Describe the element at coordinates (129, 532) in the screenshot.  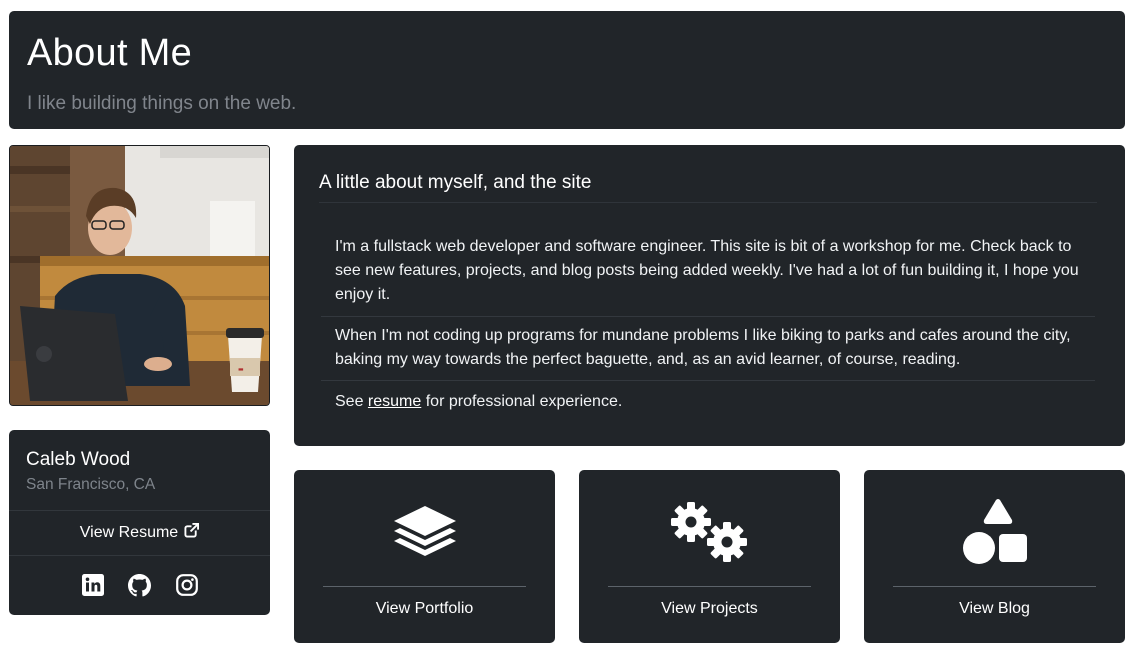
I see `view-resume-label: View Resume` at that location.